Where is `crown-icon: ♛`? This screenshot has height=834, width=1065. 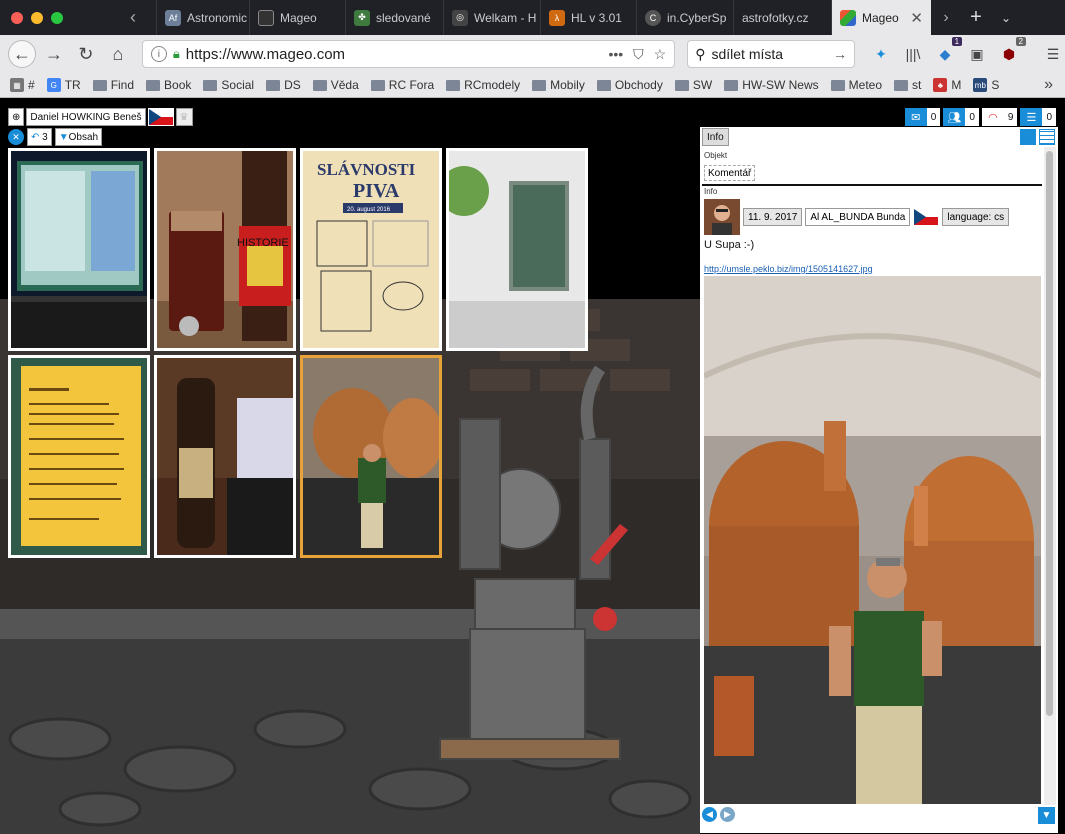 crown-icon: ♛ is located at coordinates (184, 117).